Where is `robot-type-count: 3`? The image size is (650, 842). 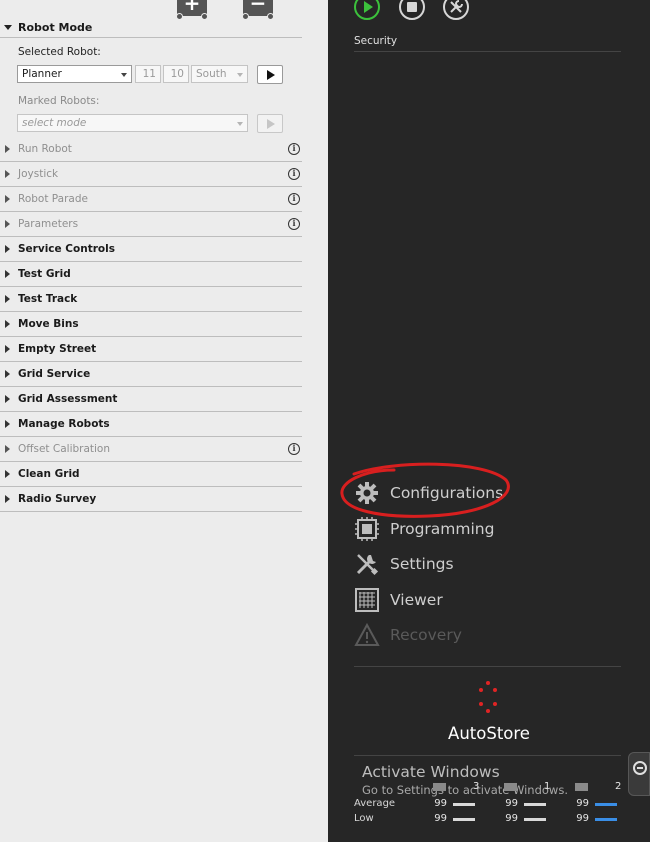 robot-type-count: 3 is located at coordinates (456, 787).